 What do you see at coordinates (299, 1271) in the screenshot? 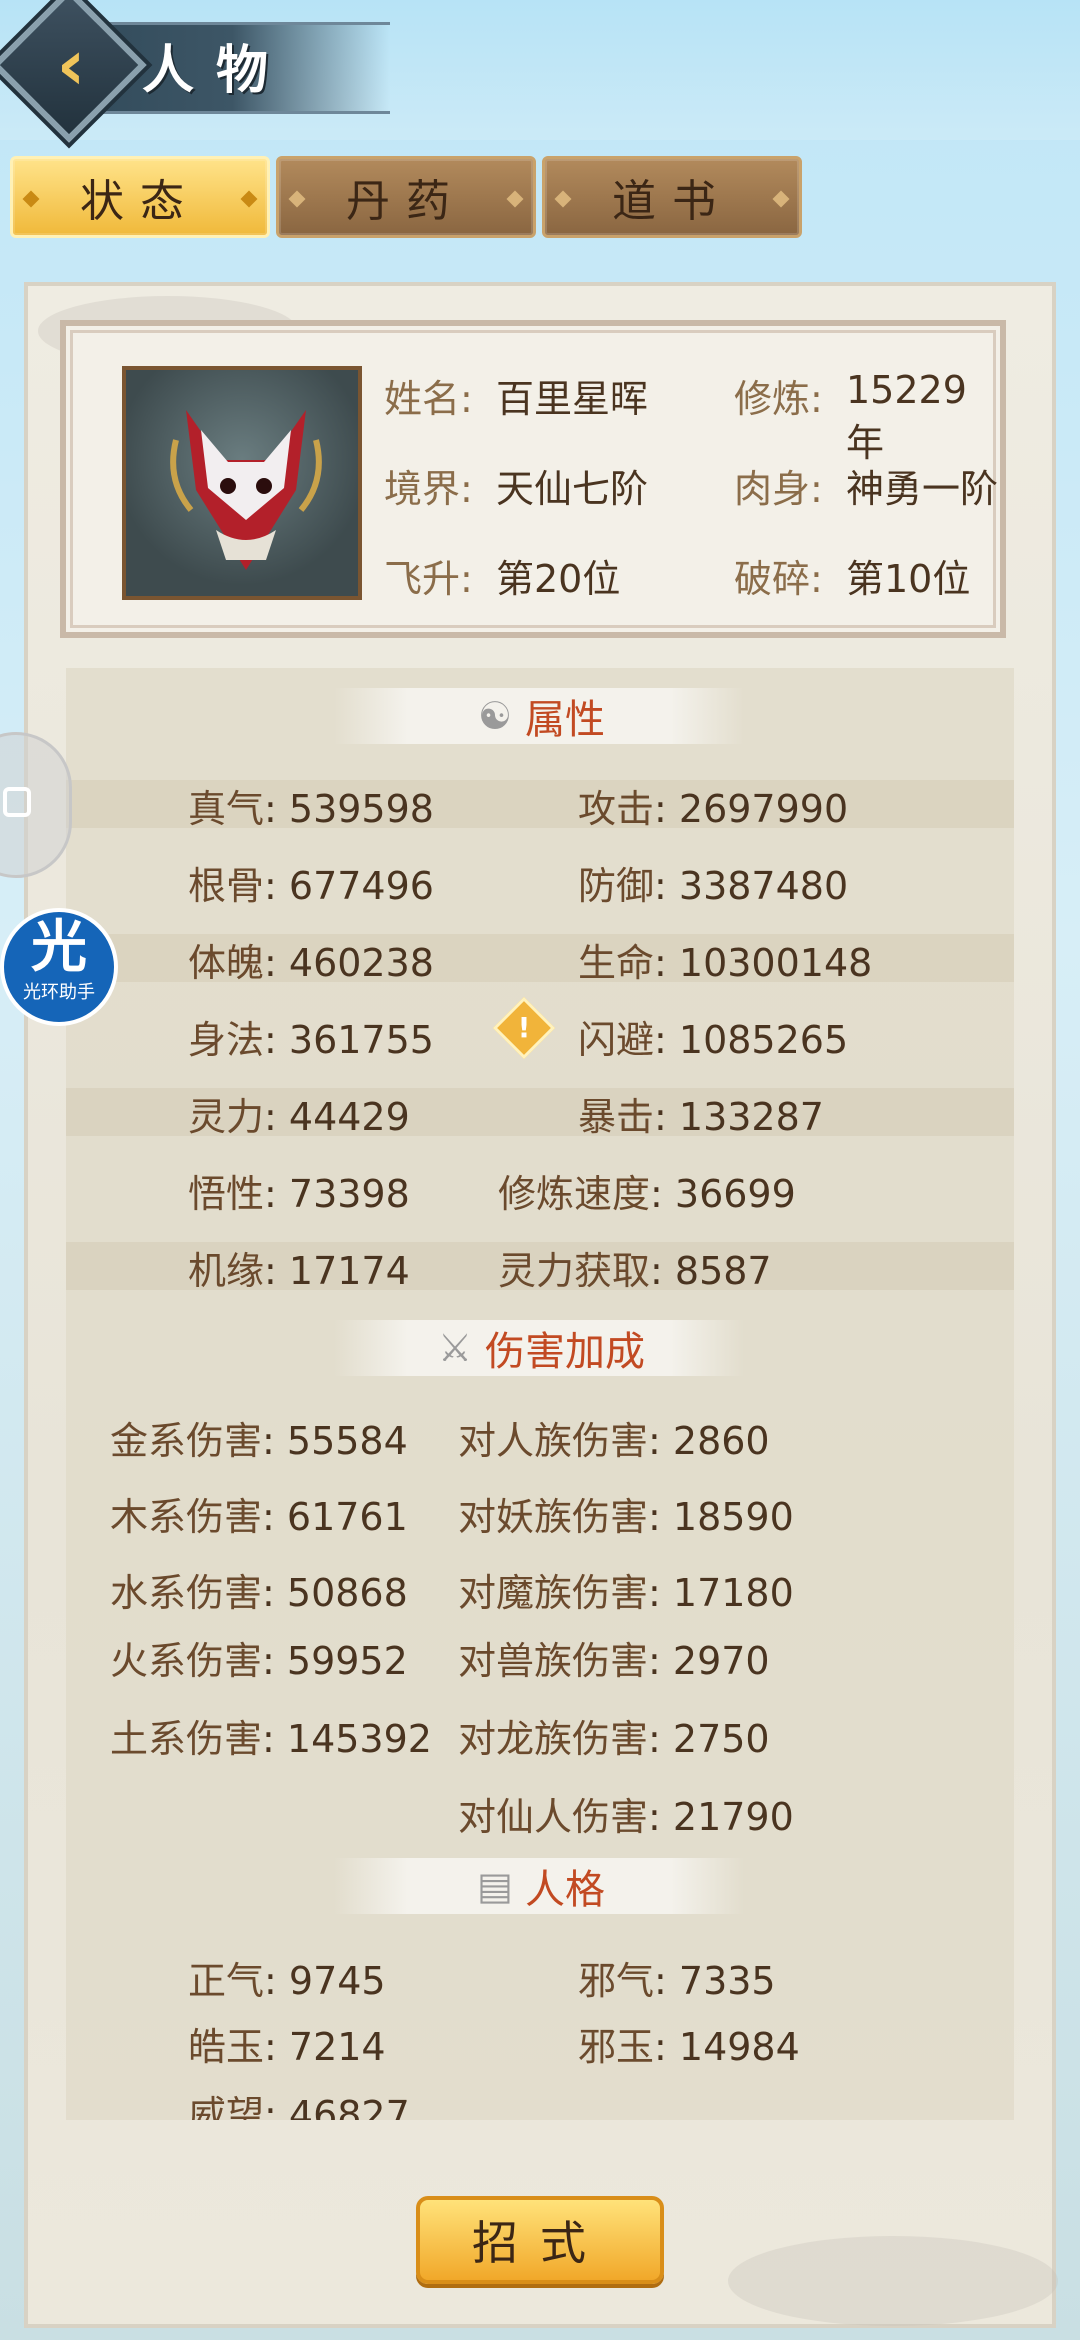
I see `stat-fortune: 机缘: 17174` at bounding box center [299, 1271].